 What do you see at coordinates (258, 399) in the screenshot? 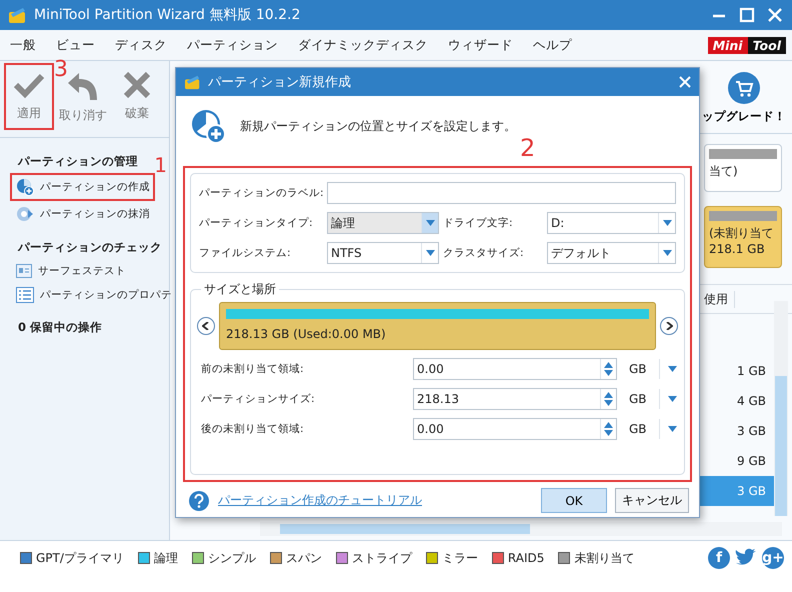
I see `field-label: パーティションサイズ:` at bounding box center [258, 399].